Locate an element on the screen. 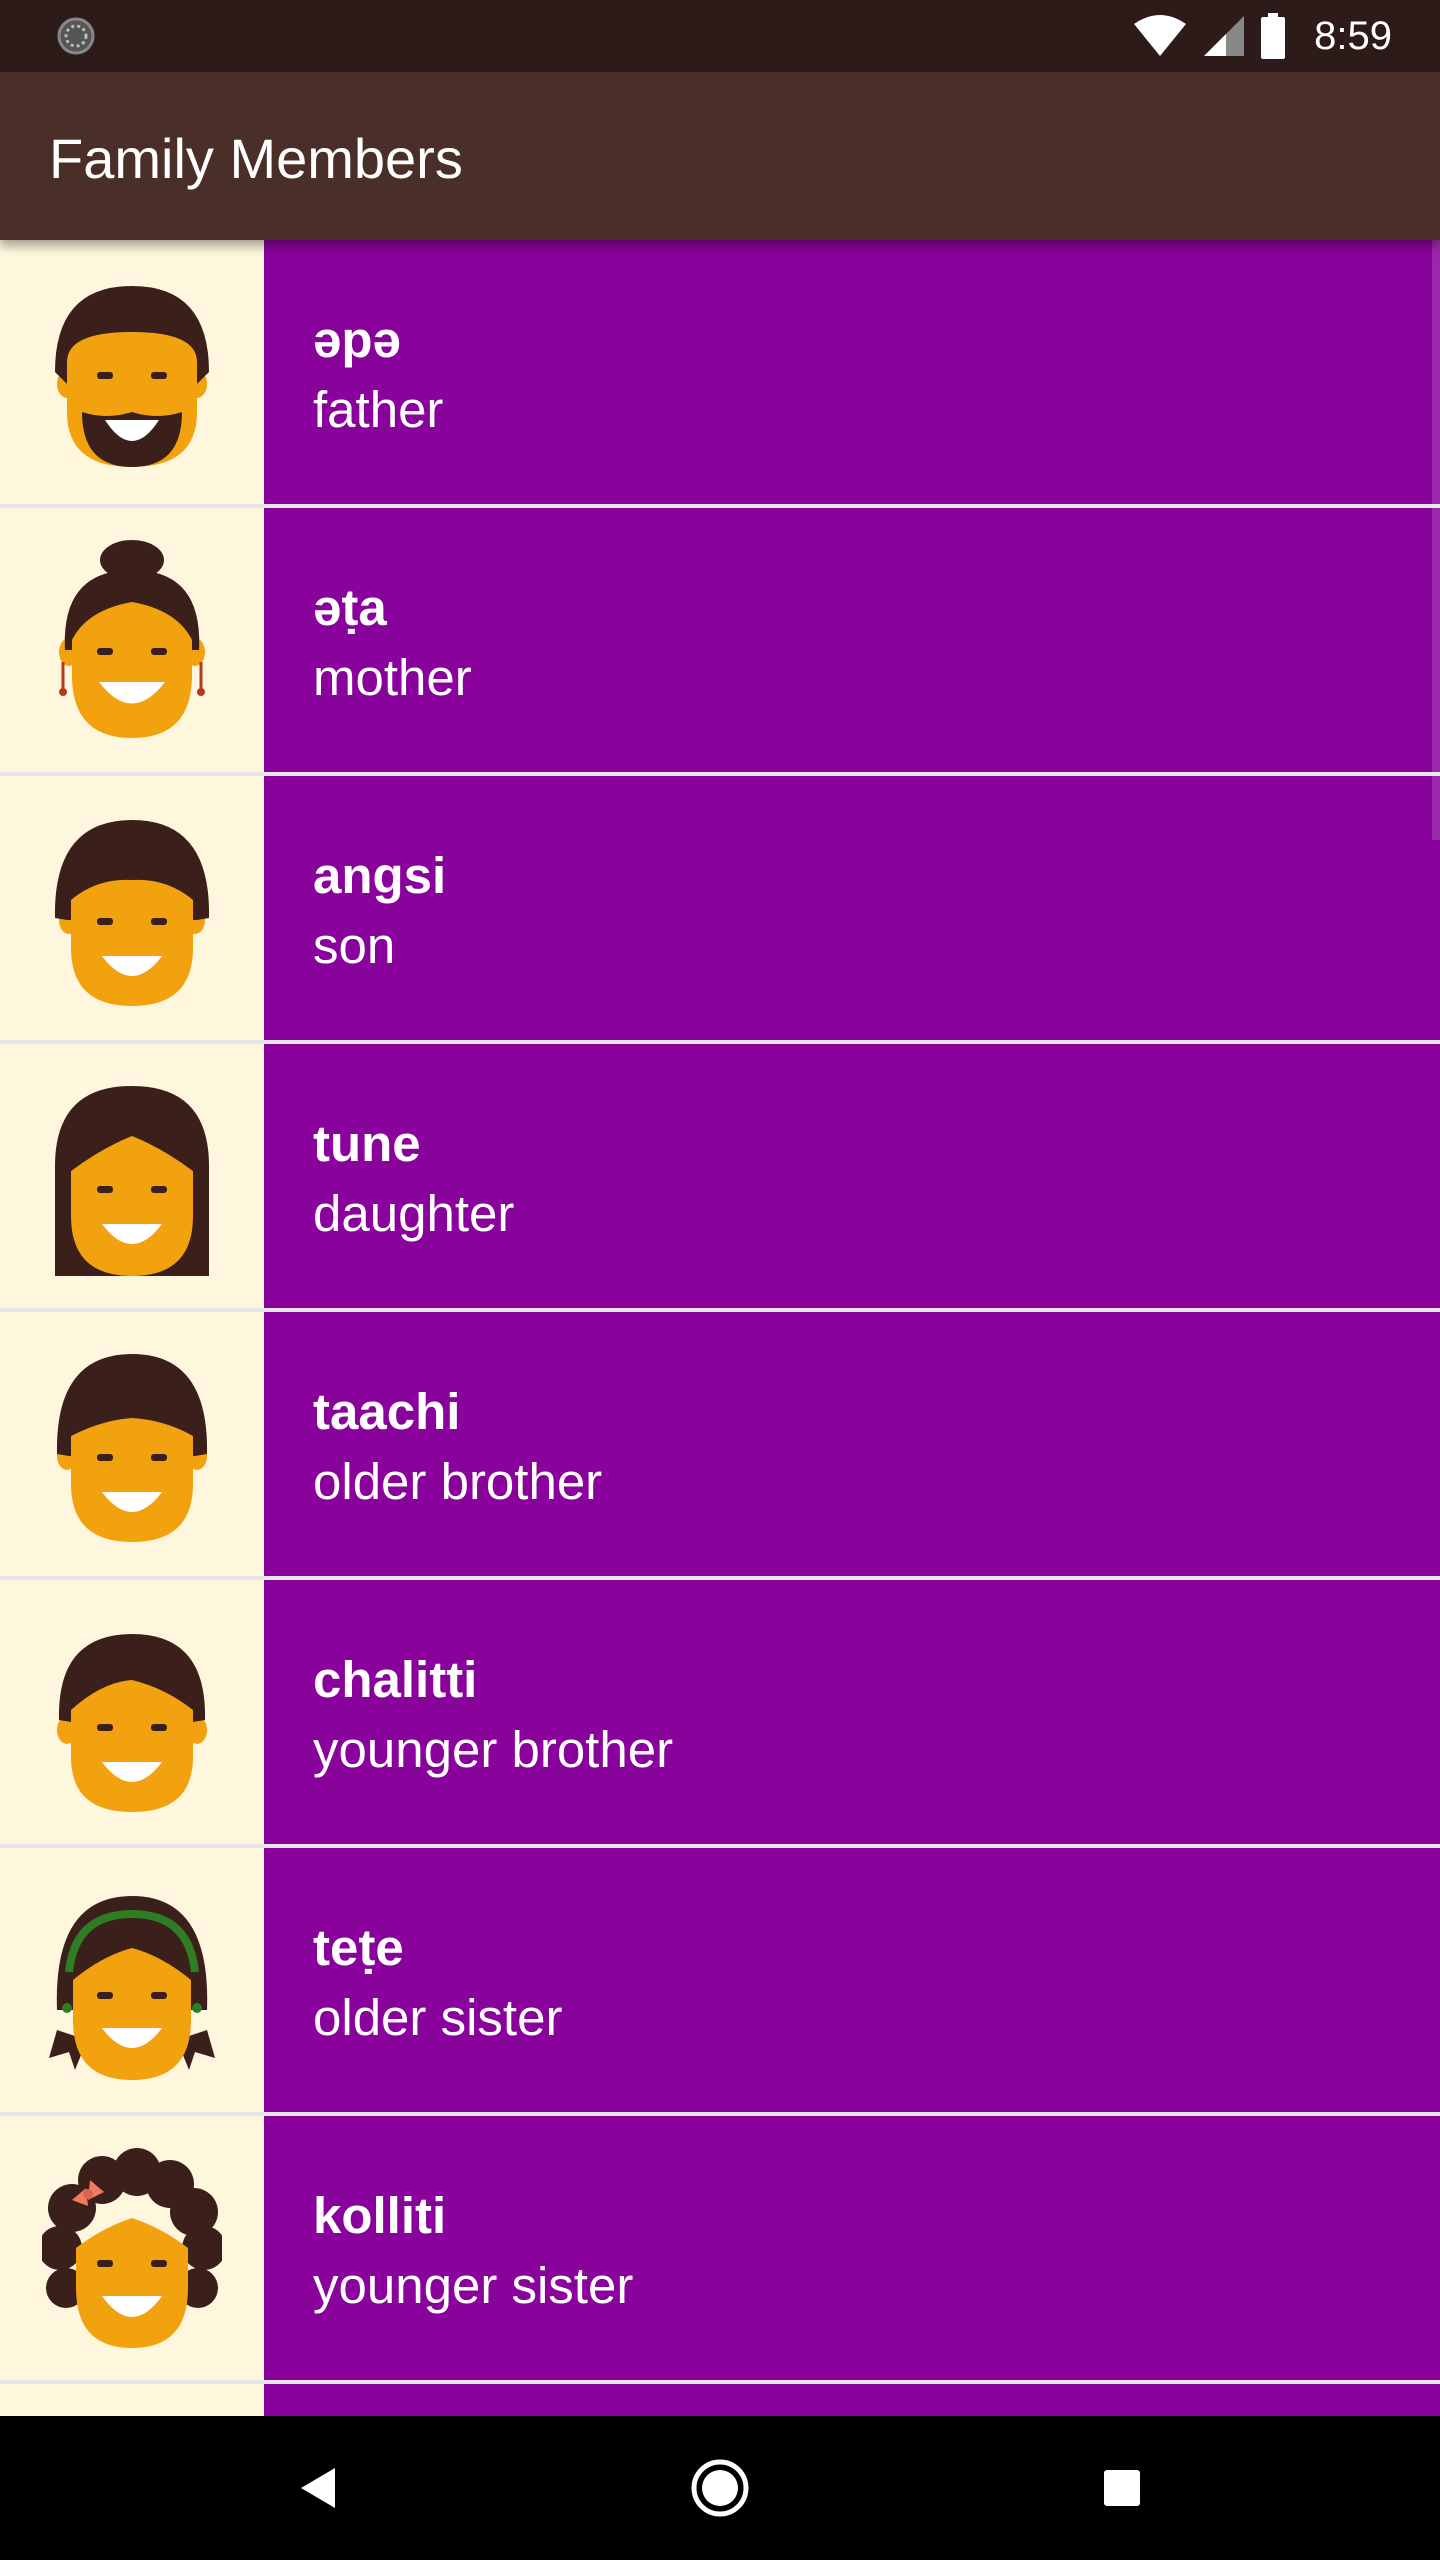  list-item: əṭa mother is located at coordinates (720, 640).